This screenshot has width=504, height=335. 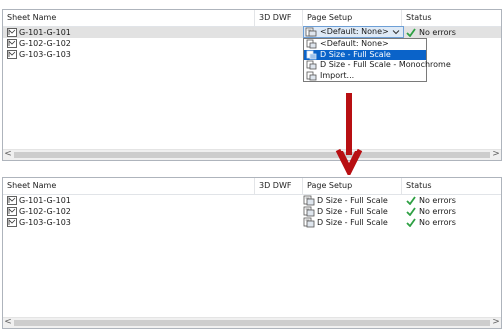 I want to click on down-arrow-icon, so click(x=349, y=134).